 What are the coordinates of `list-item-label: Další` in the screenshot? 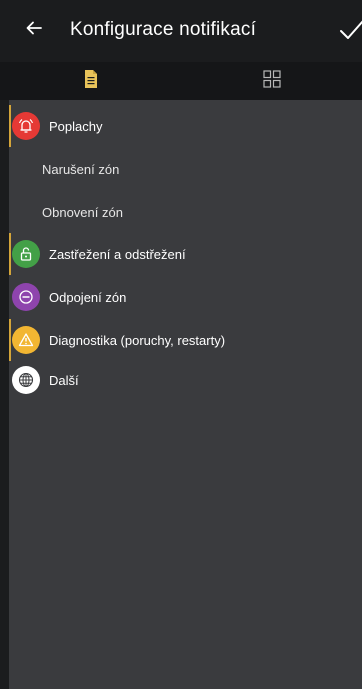 It's located at (64, 380).